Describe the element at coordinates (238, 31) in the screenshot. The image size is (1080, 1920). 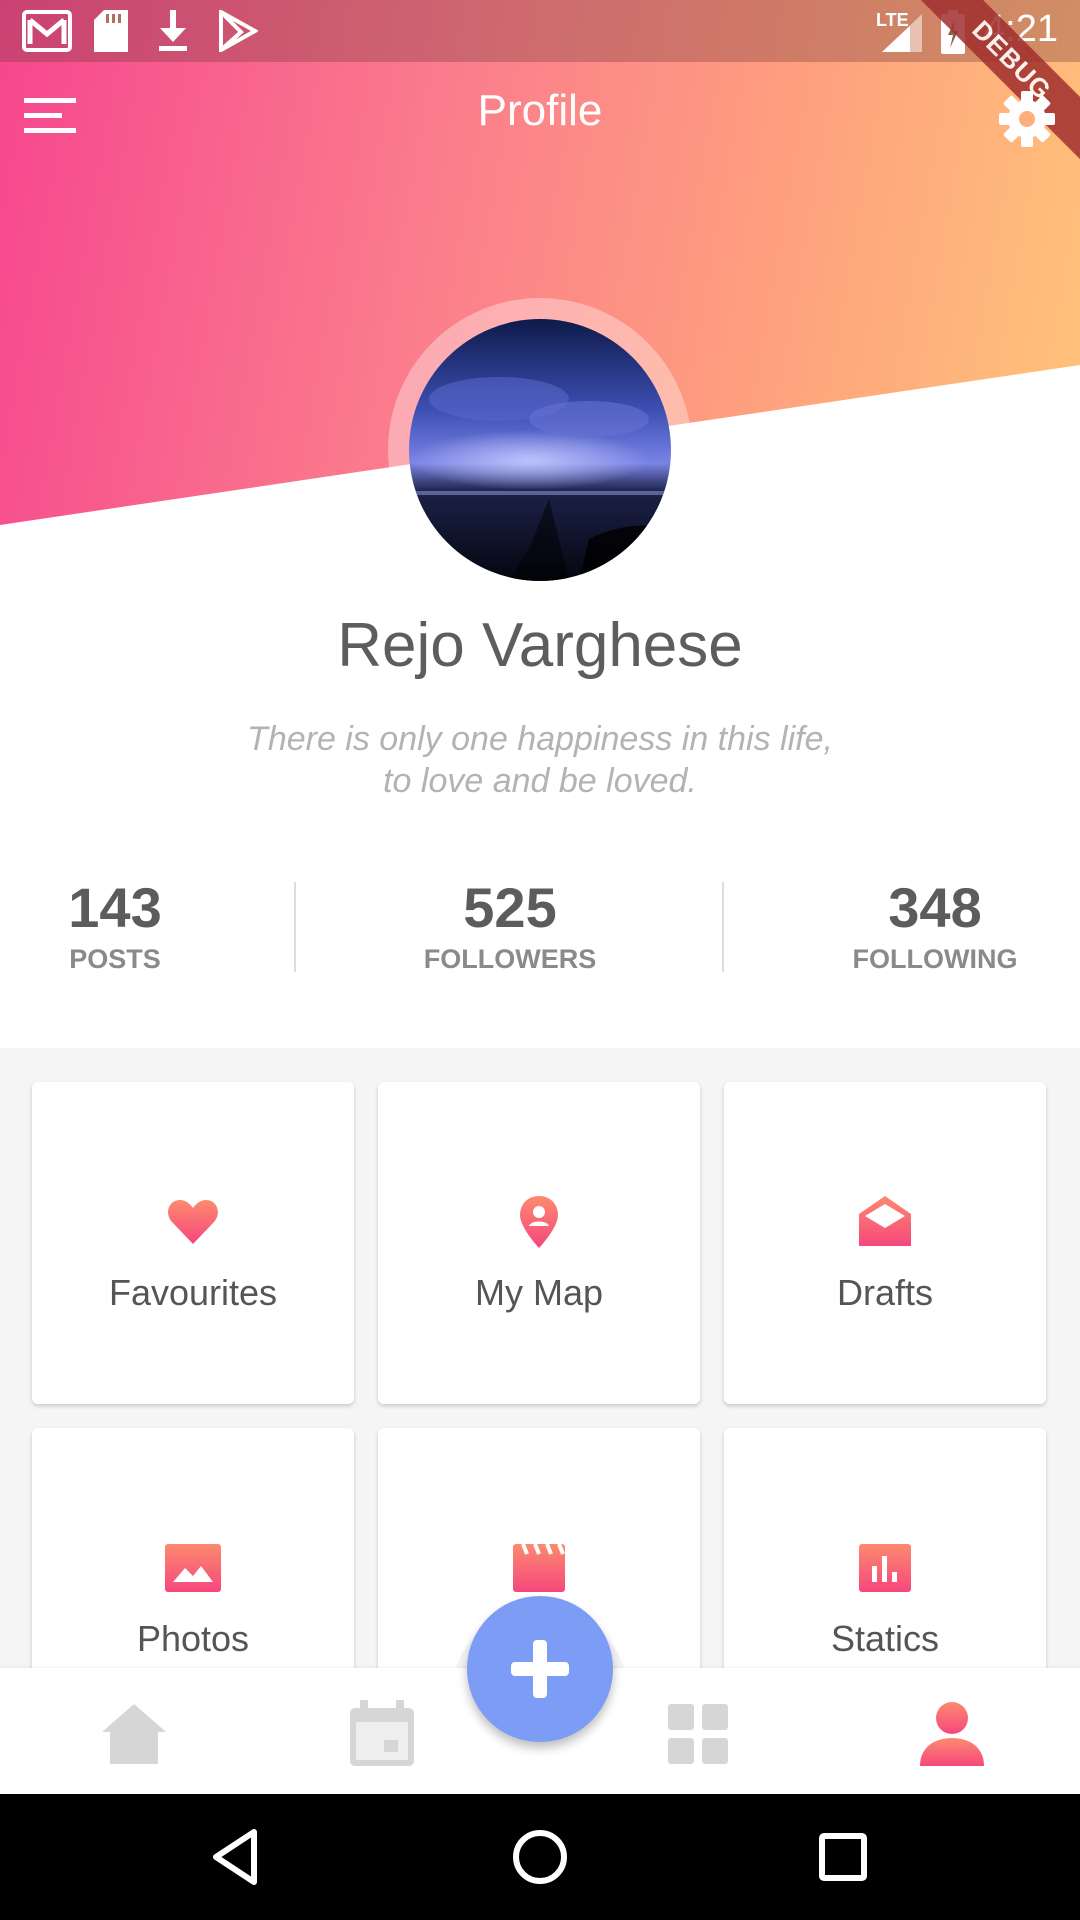
I see `play-store-icon` at that location.